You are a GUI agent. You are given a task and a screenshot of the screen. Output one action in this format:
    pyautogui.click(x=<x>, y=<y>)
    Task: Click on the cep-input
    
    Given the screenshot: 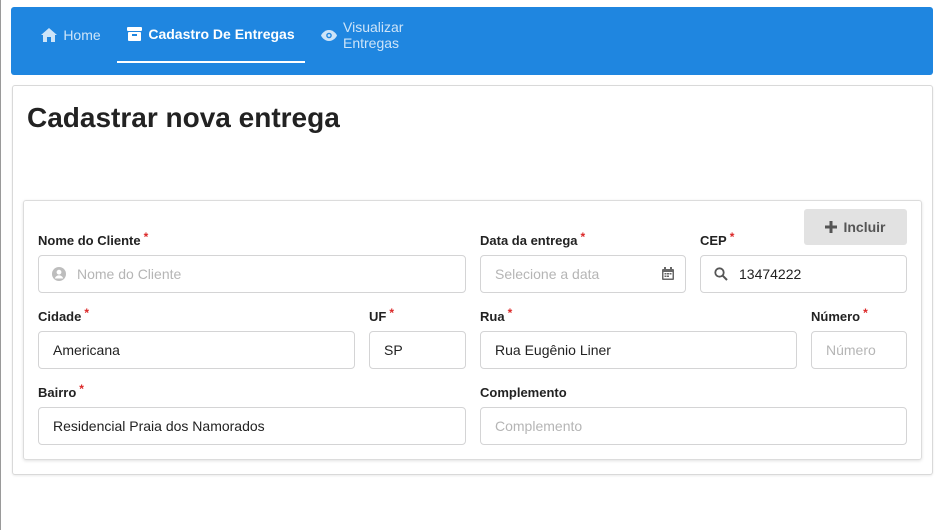 What is the action you would take?
    pyautogui.click(x=803, y=274)
    